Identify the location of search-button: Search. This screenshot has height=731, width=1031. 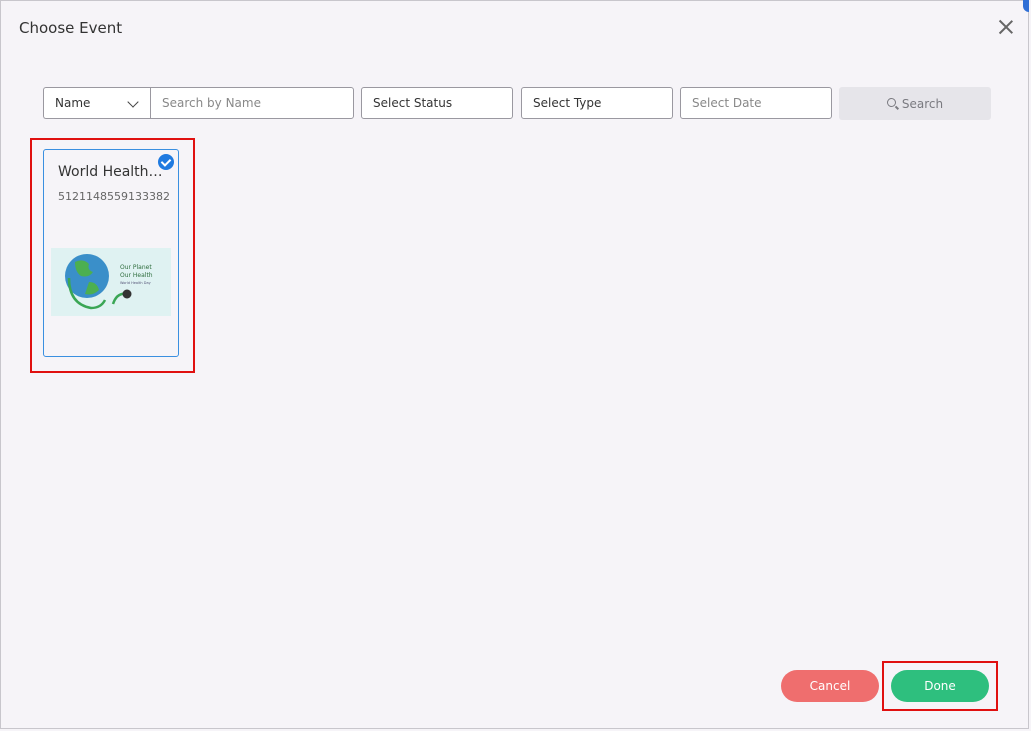
(915, 103).